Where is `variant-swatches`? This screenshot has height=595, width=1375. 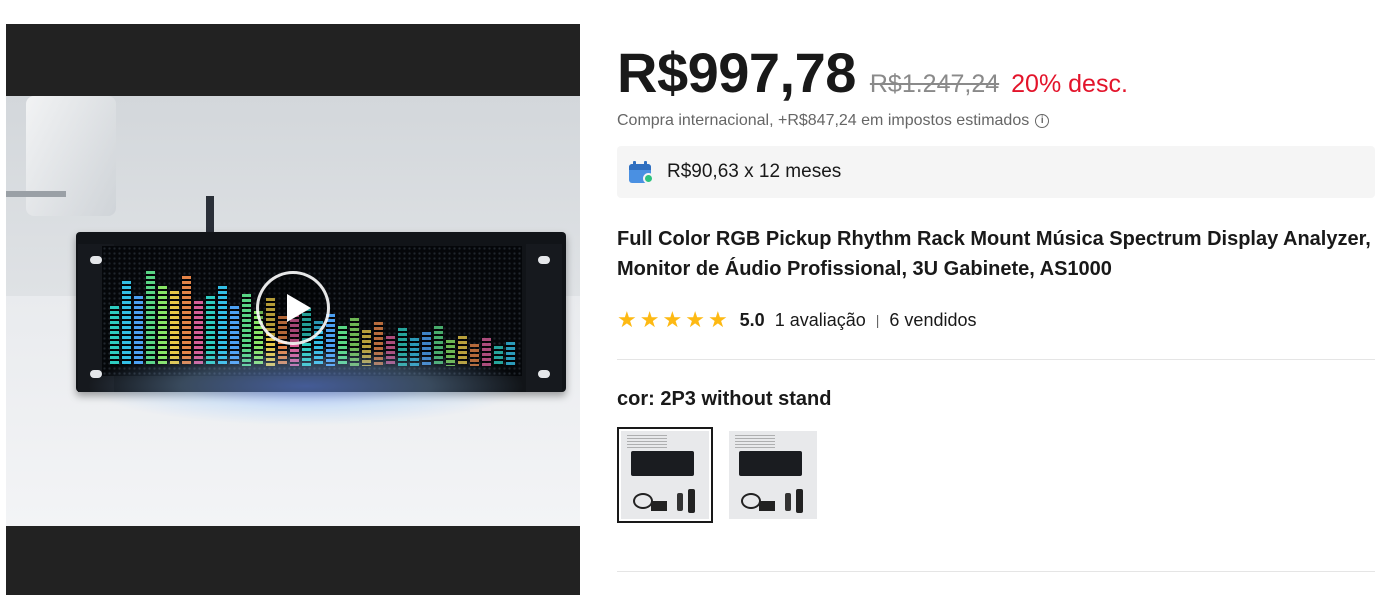
variant-swatches is located at coordinates (717, 475).